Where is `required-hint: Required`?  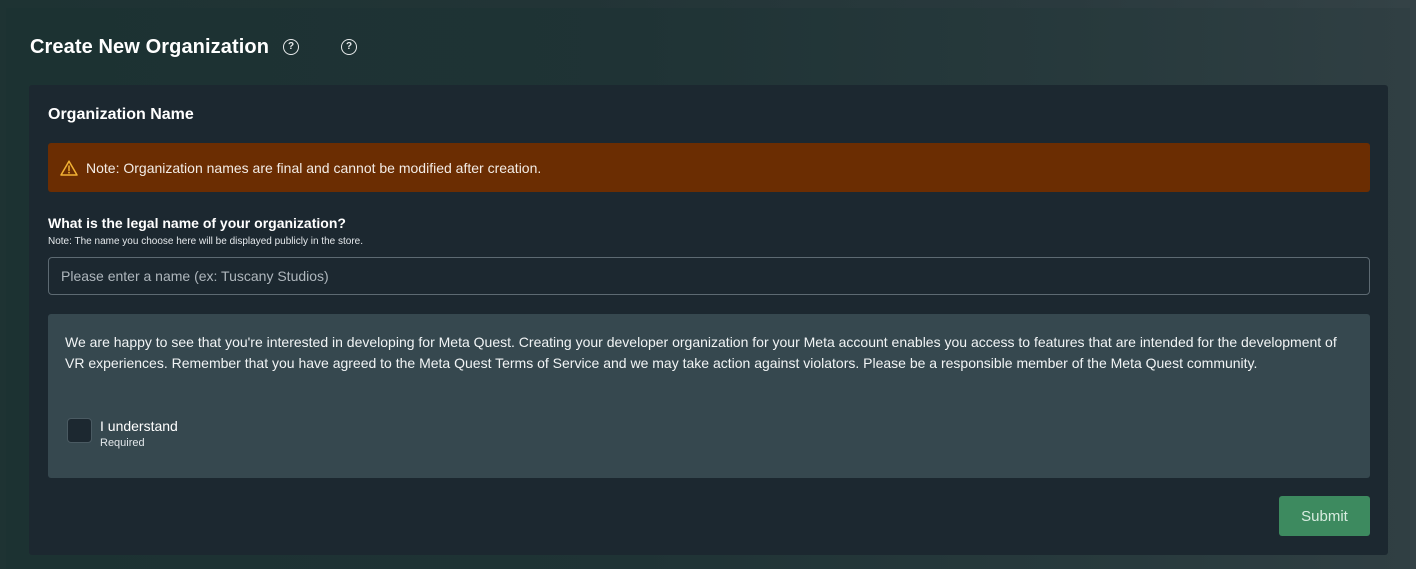
required-hint: Required is located at coordinates (122, 443).